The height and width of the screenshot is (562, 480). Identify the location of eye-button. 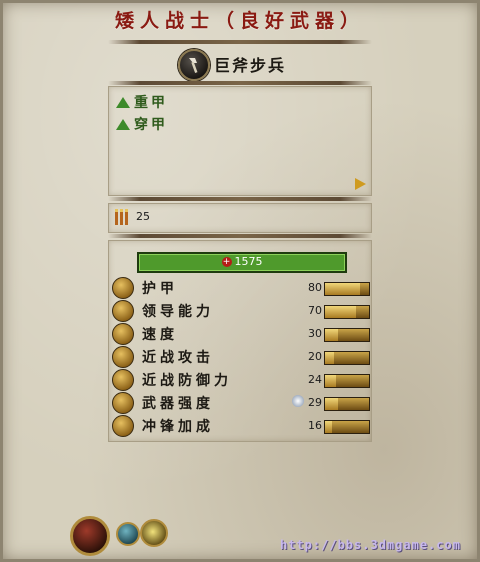
(154, 533).